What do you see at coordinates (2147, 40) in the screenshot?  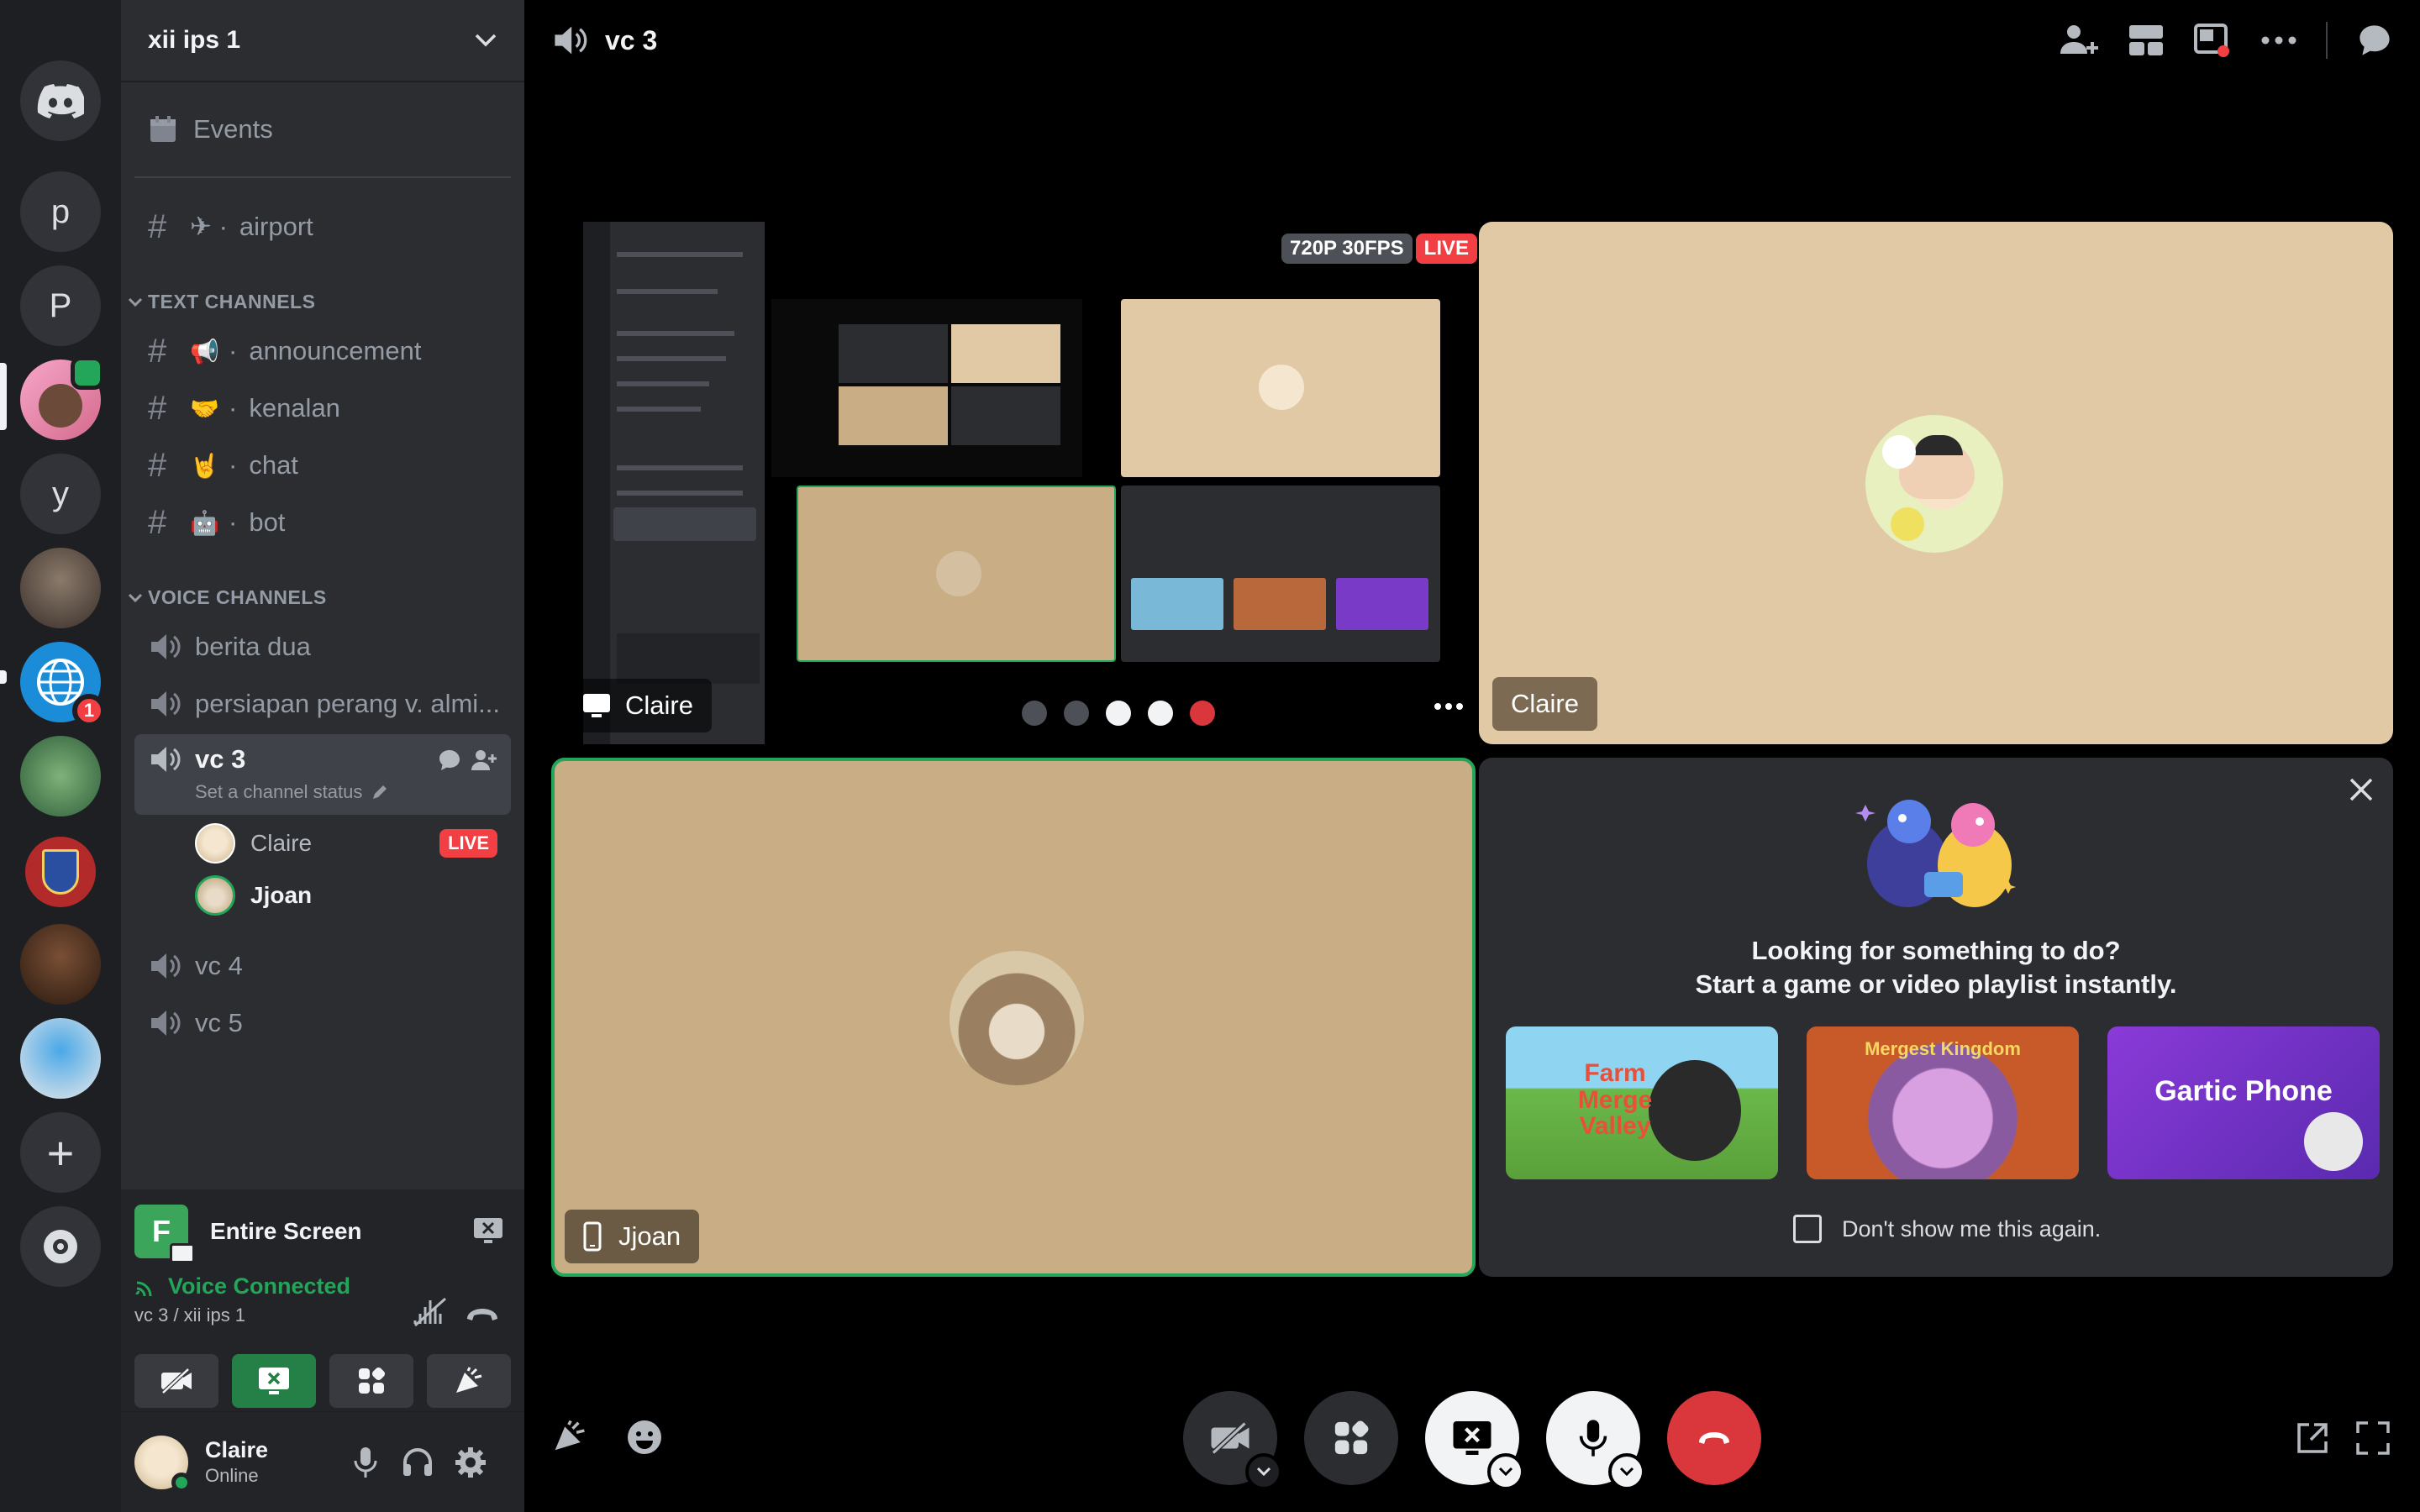 I see `layout-grid-icon` at bounding box center [2147, 40].